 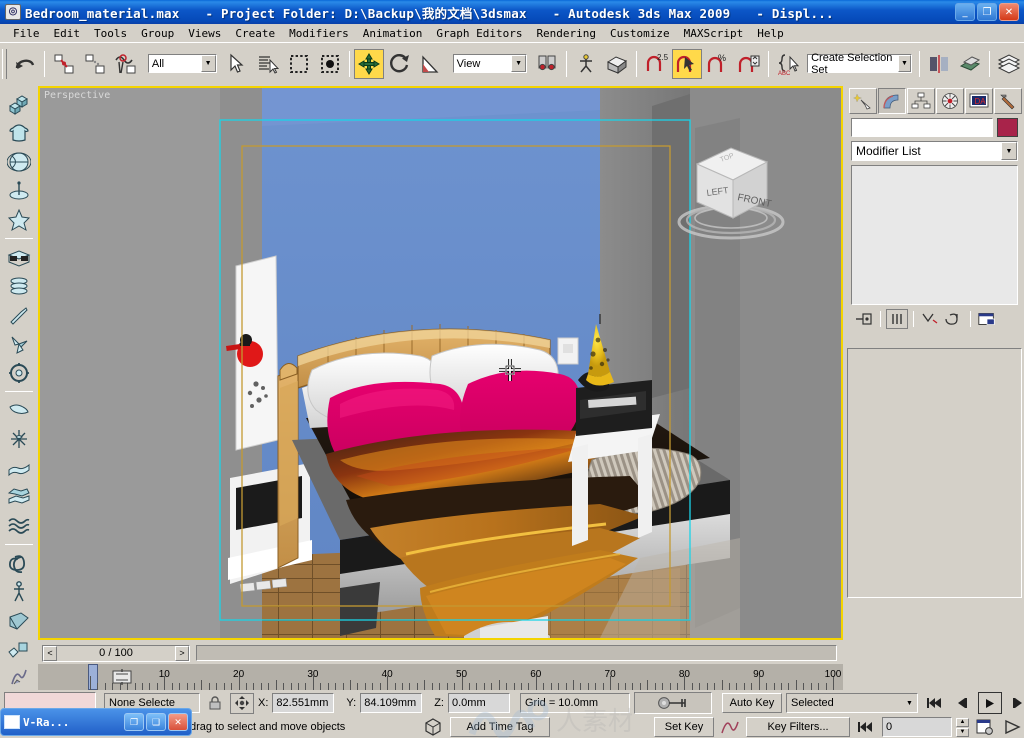 What do you see at coordinates (788, 64) in the screenshot?
I see `edit-named-selection-sets-icon: ABC` at bounding box center [788, 64].